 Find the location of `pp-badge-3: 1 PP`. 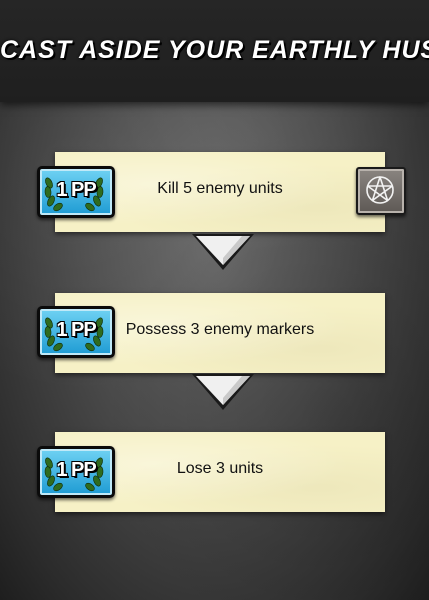

pp-badge-3: 1 PP is located at coordinates (76, 472).